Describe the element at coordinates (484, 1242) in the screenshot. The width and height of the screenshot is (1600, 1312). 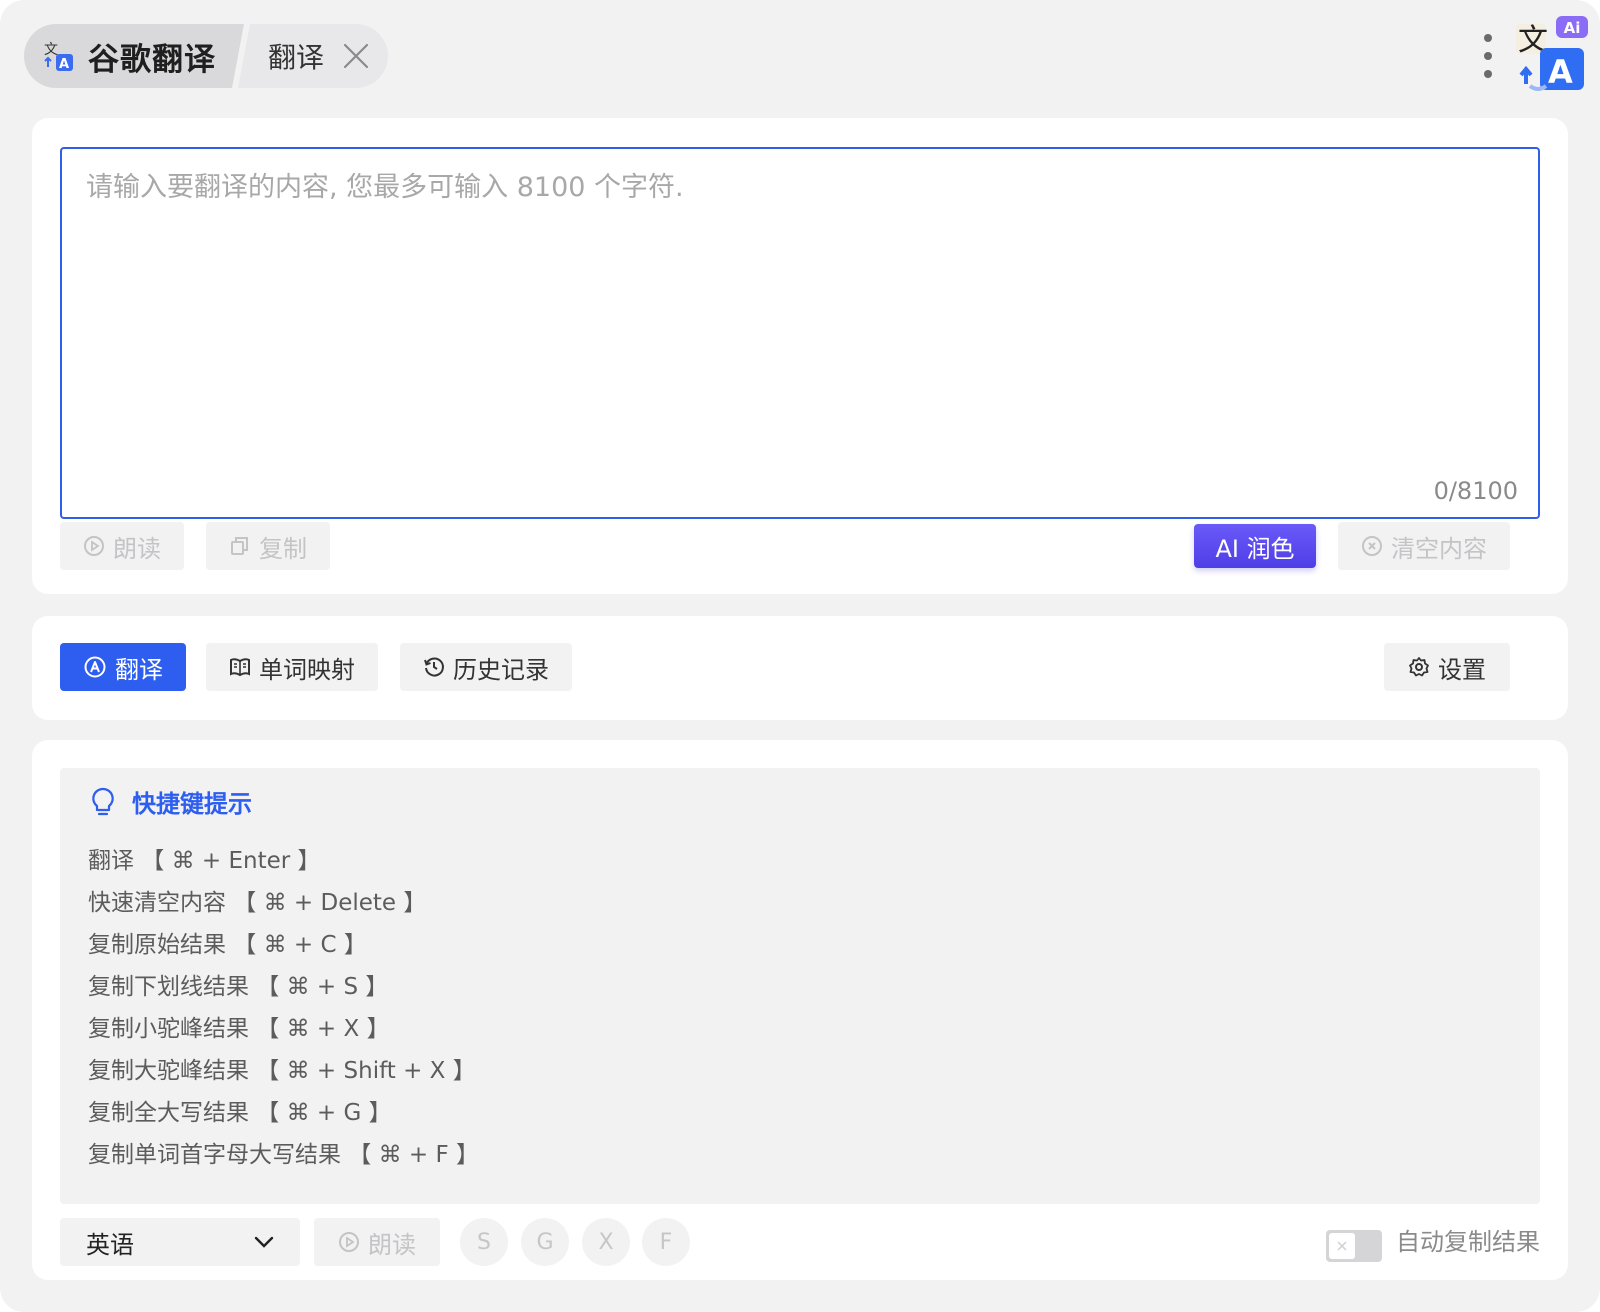
I see `copy-snake-case-button: S` at that location.